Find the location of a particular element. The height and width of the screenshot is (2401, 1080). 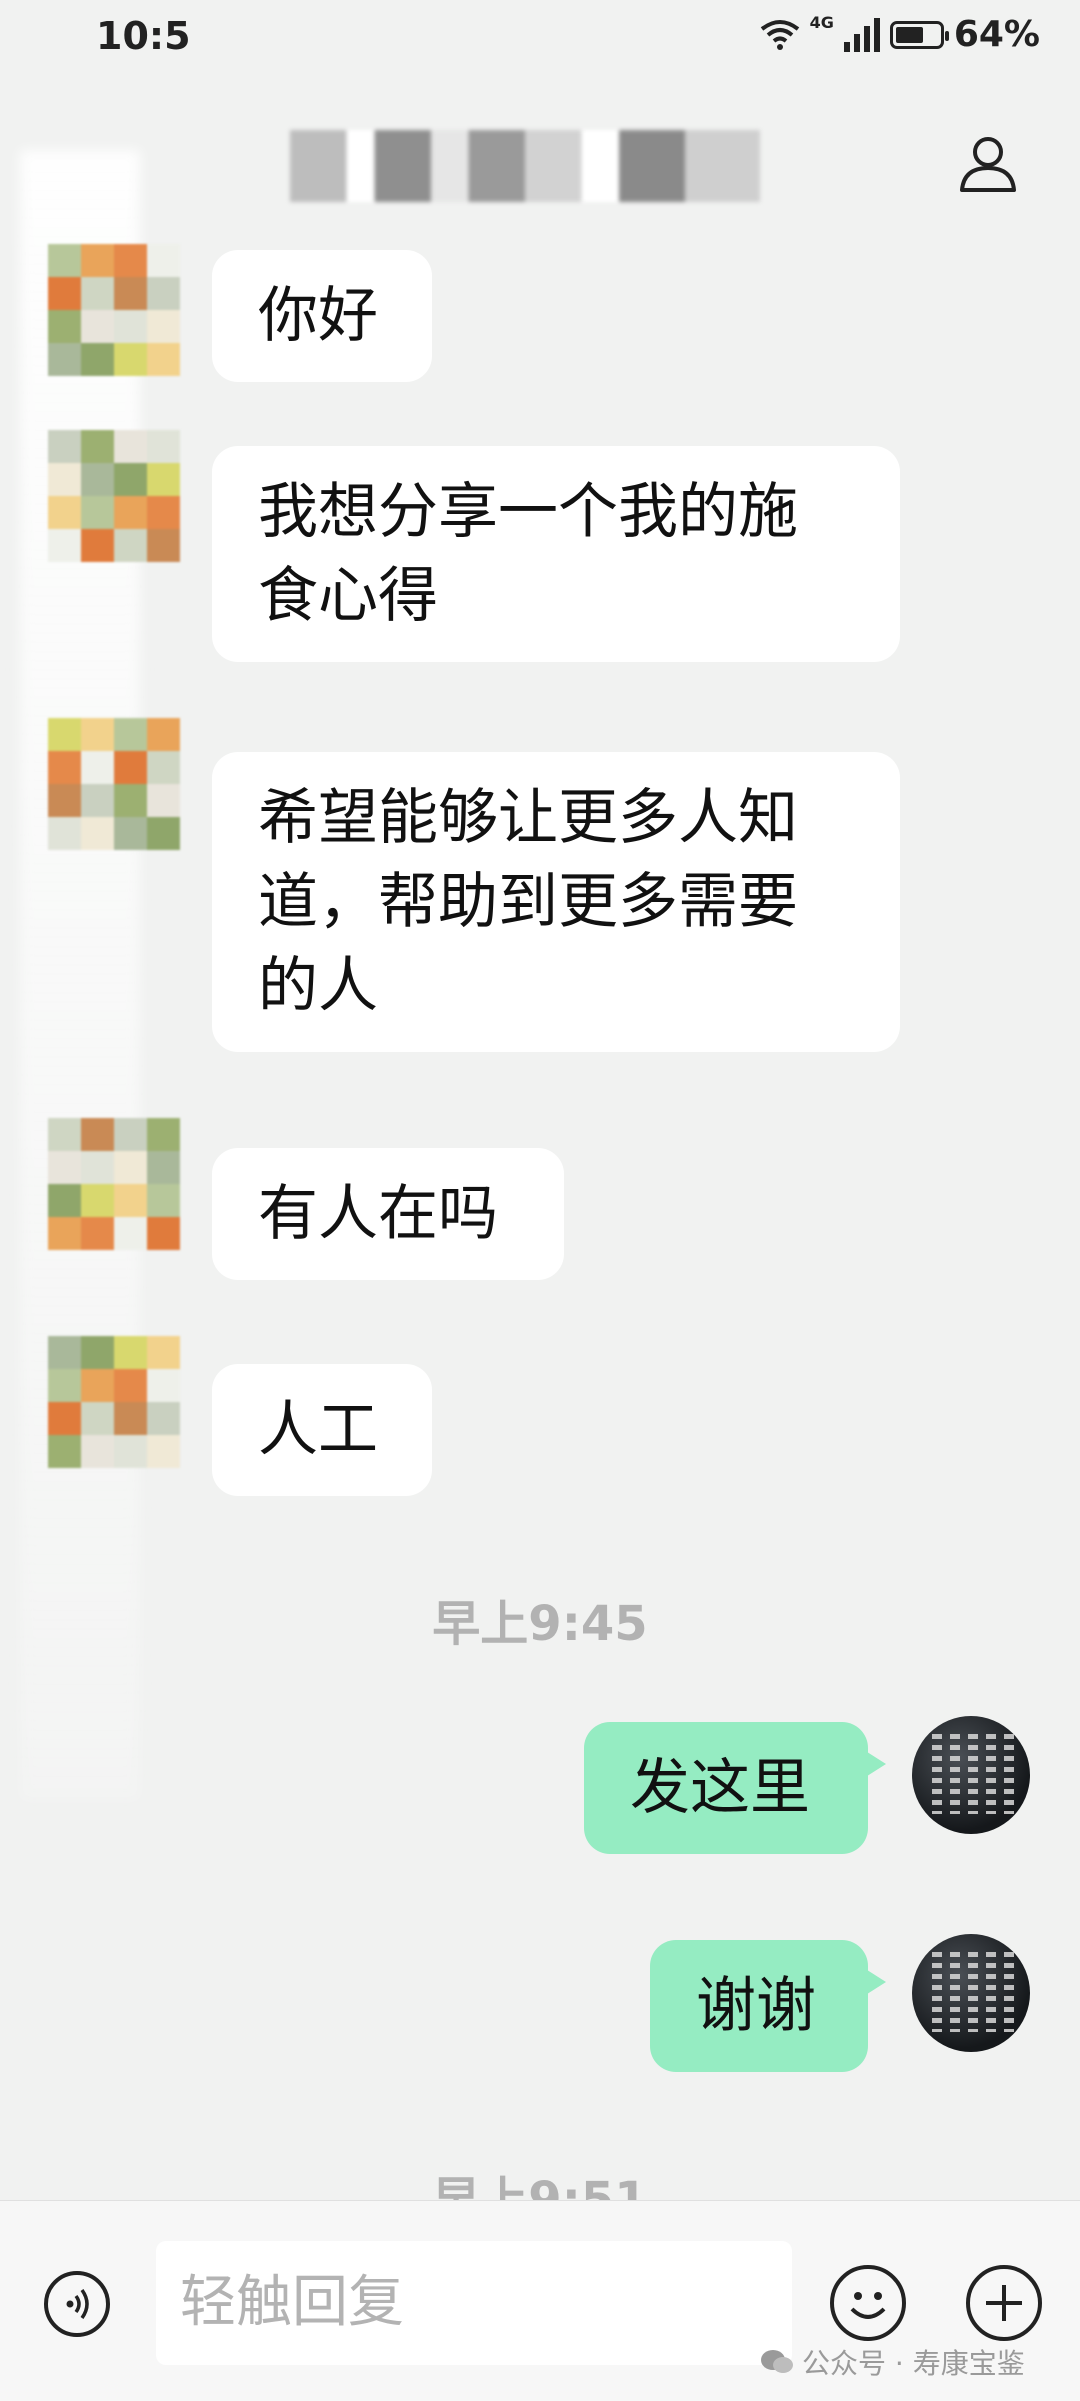

message-text: 希望能够让更多人知道，帮助到更多需要的人 is located at coordinates (528, 902).